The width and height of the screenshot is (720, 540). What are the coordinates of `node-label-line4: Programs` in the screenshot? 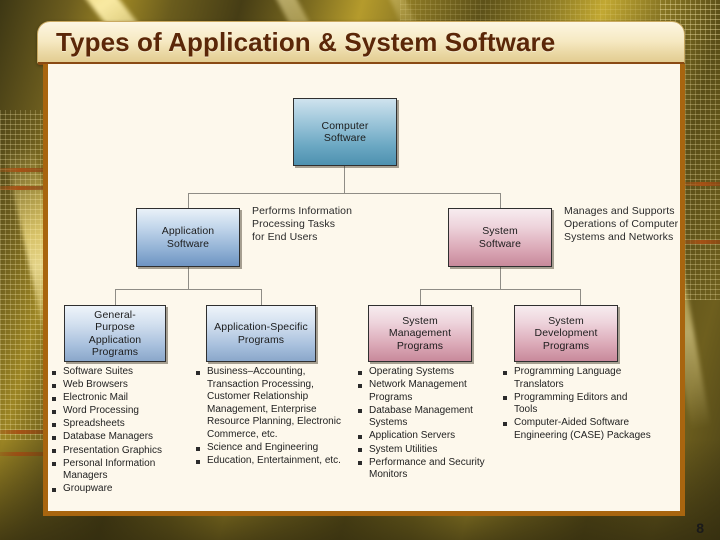 It's located at (115, 352).